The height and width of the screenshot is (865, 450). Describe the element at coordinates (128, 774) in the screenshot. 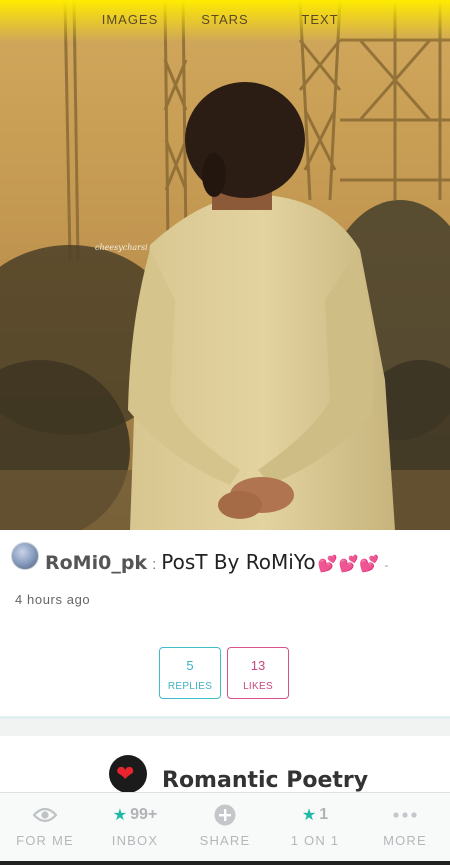

I see `heart-icon: ❤` at that location.